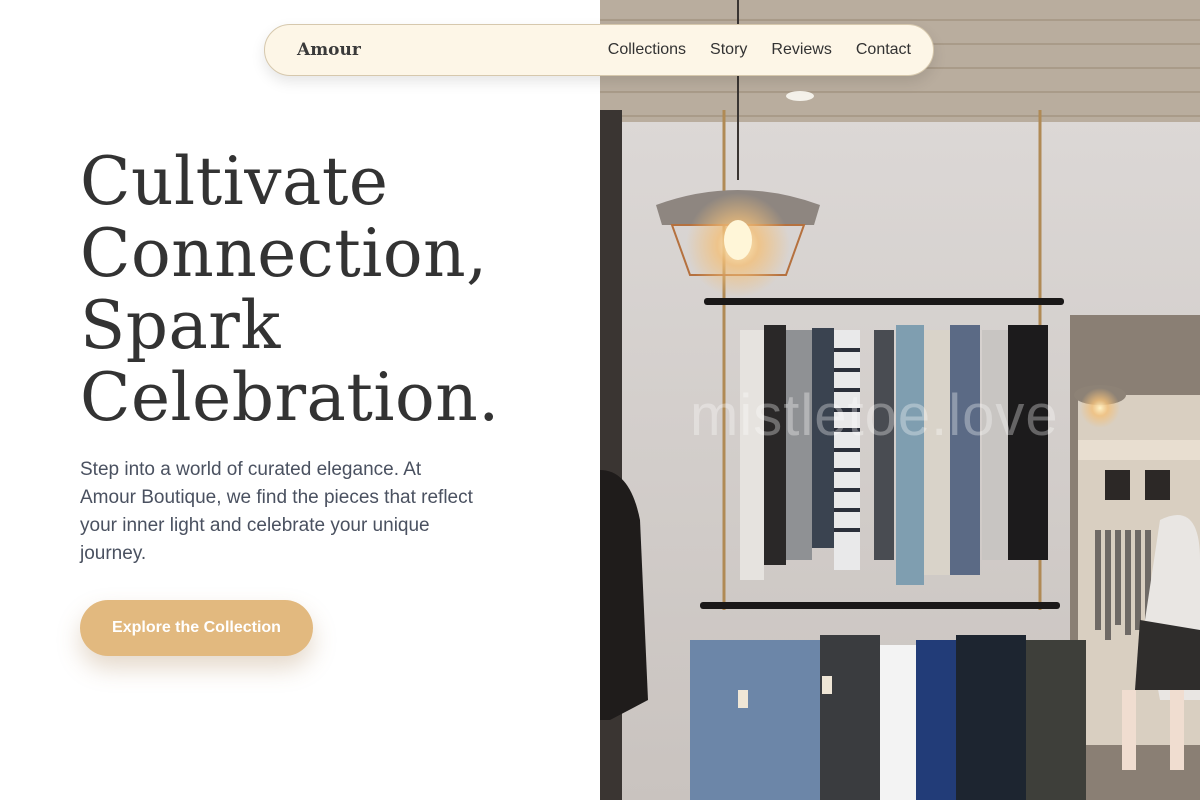  I want to click on top-navbar: Amour Collections Story Reviews Contact, so click(599, 50).